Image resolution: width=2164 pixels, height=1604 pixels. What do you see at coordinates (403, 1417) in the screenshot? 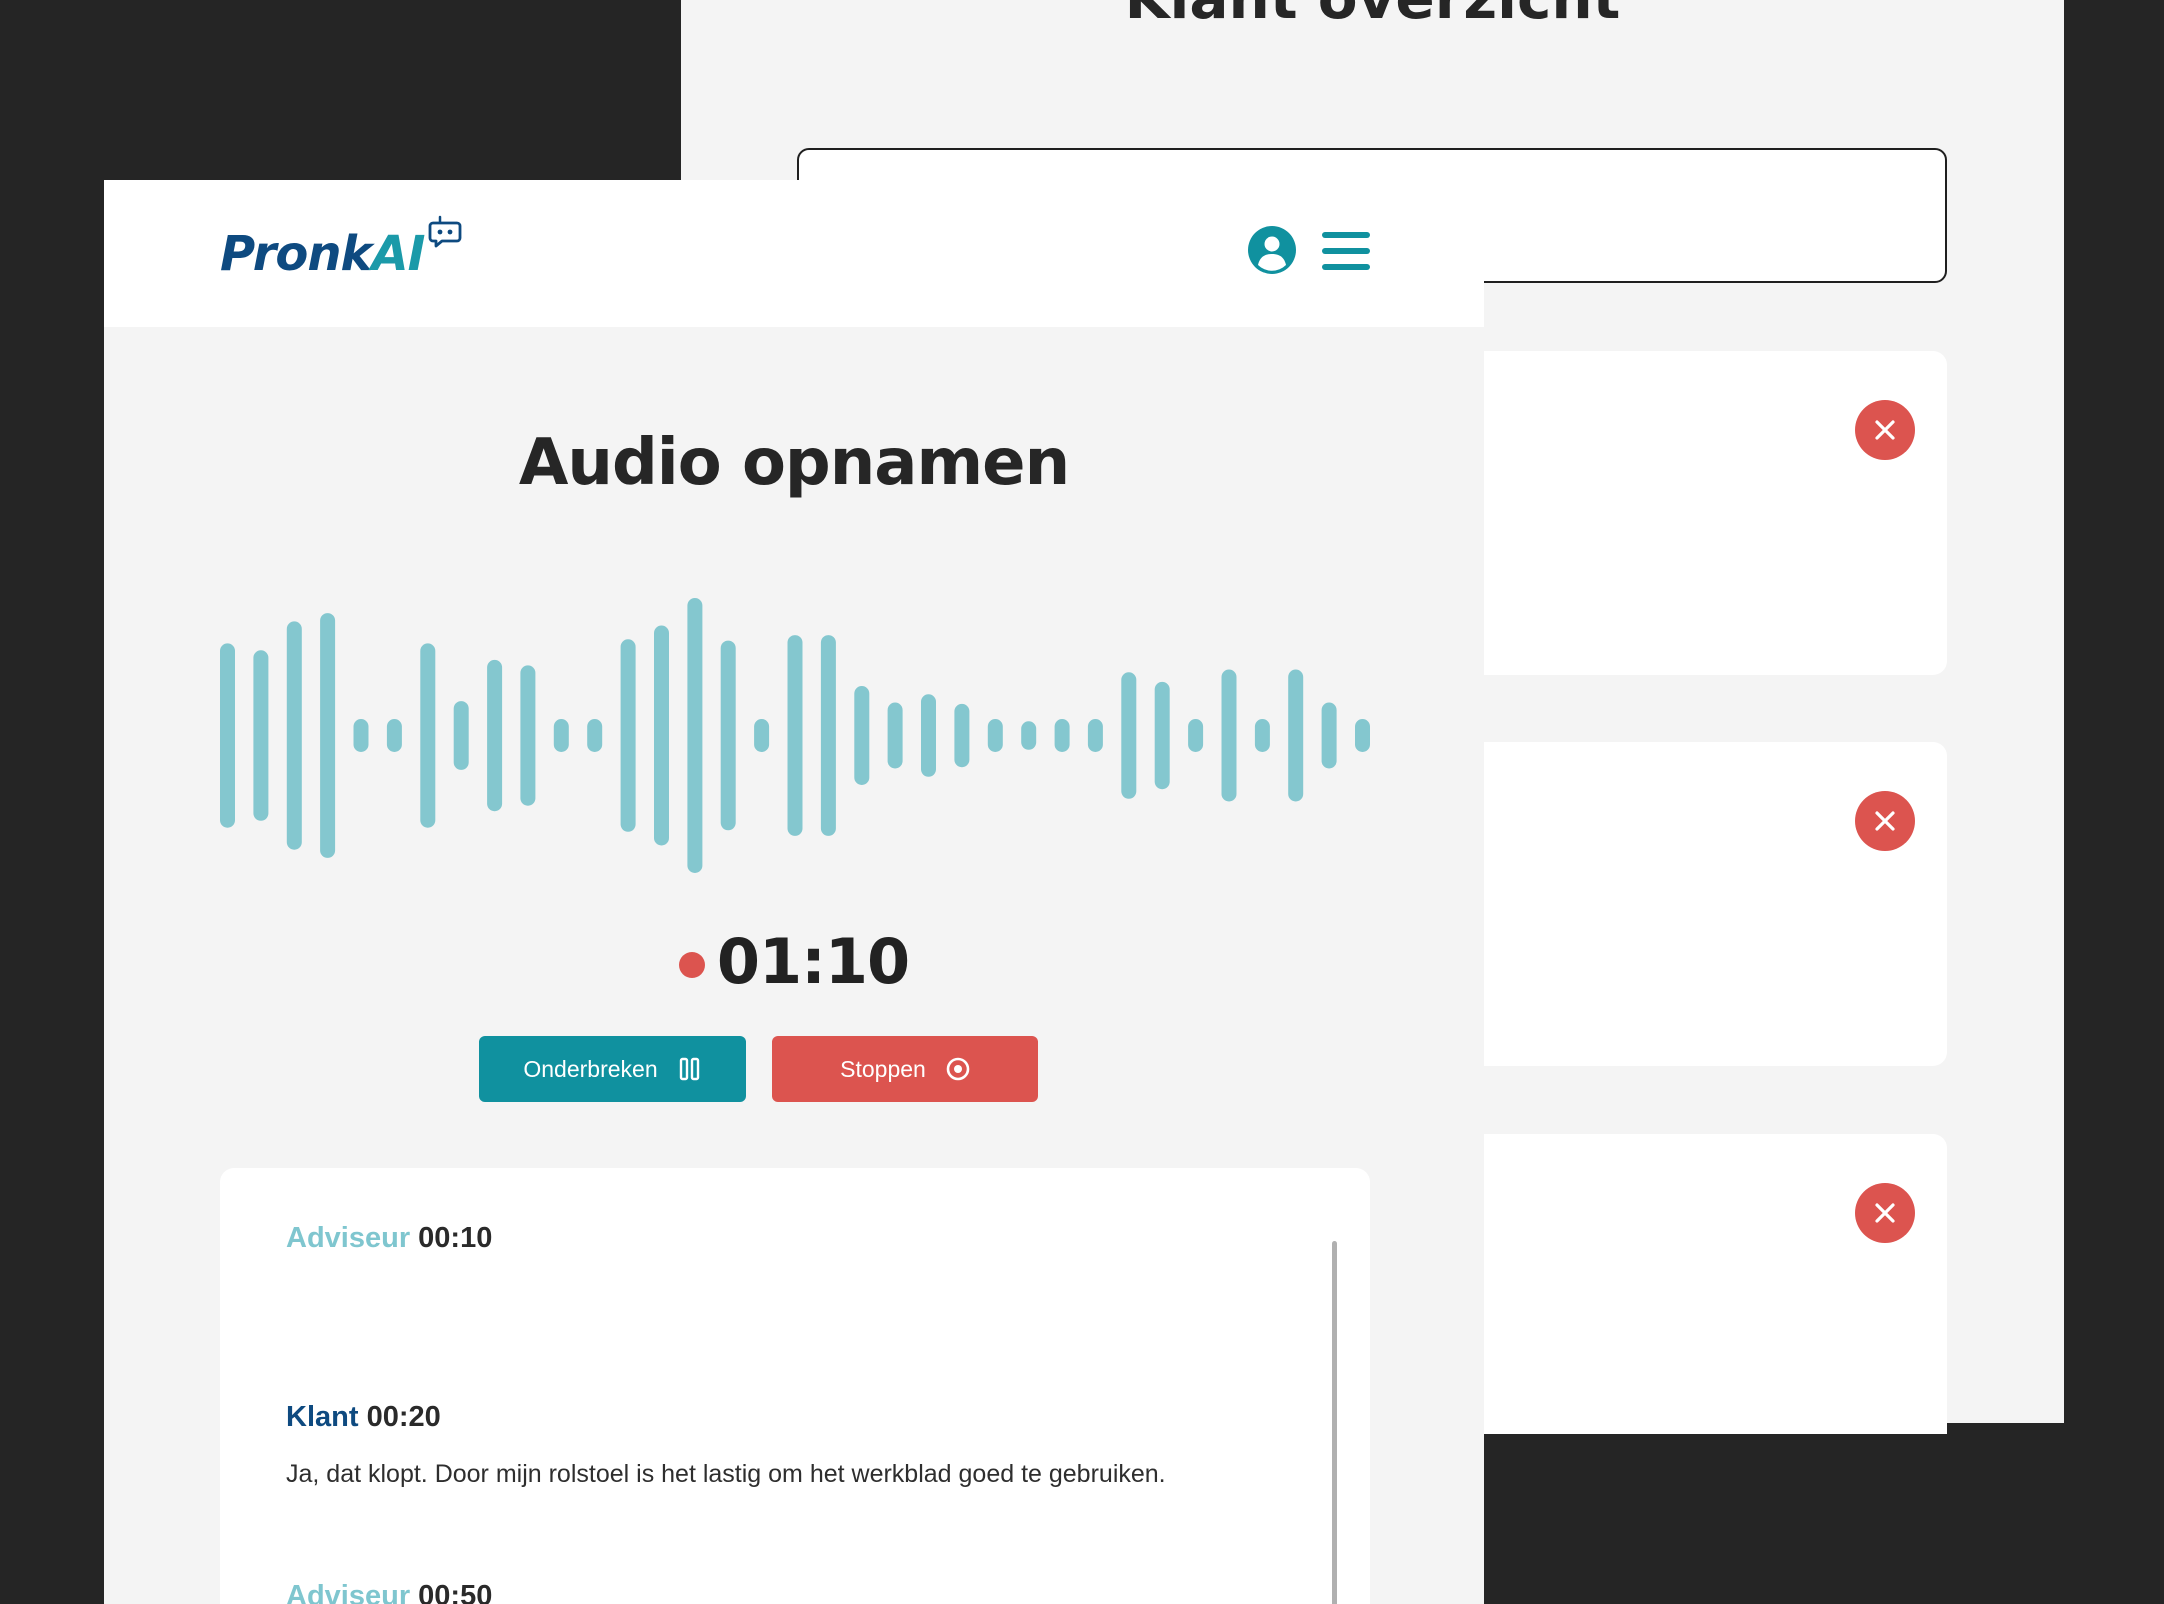
I see `entry-timestamp: 00:20` at bounding box center [403, 1417].